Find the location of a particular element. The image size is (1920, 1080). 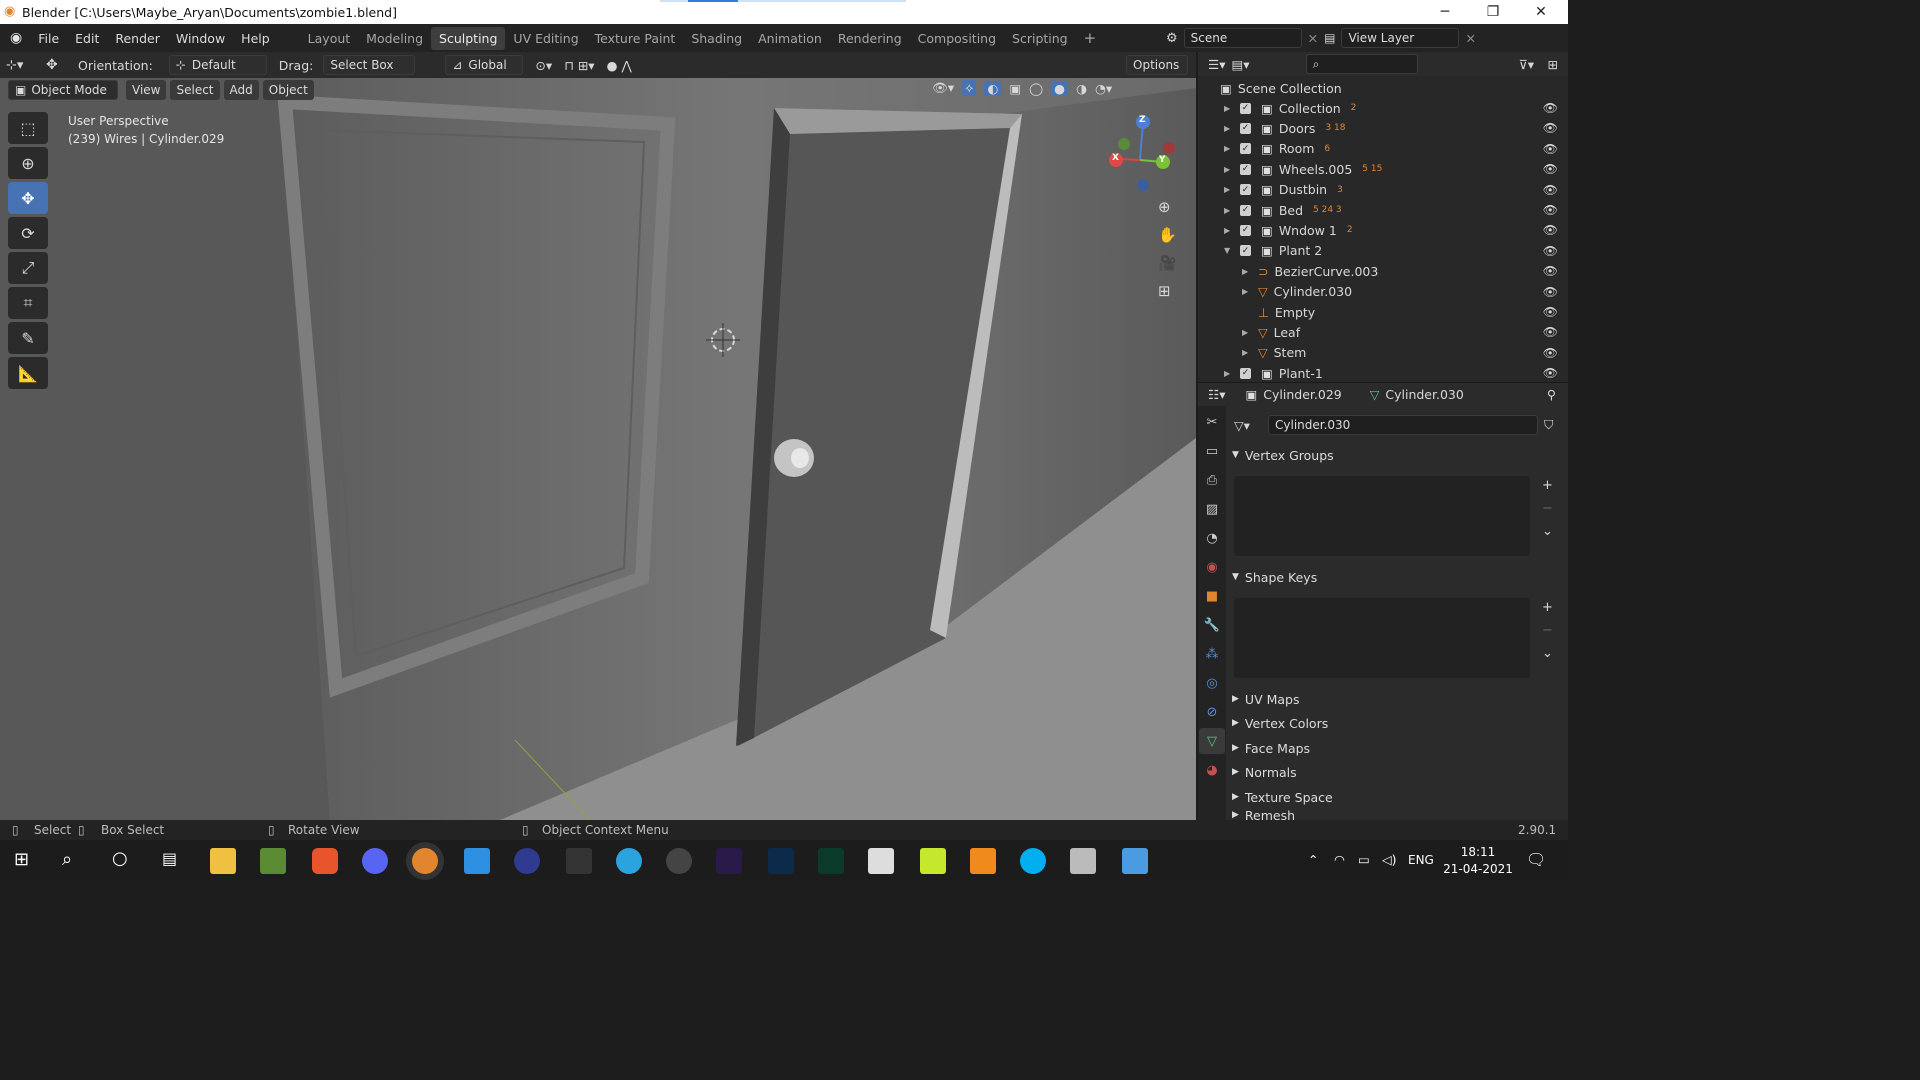

select-box-tool-icon: ⬚ is located at coordinates (28, 128).